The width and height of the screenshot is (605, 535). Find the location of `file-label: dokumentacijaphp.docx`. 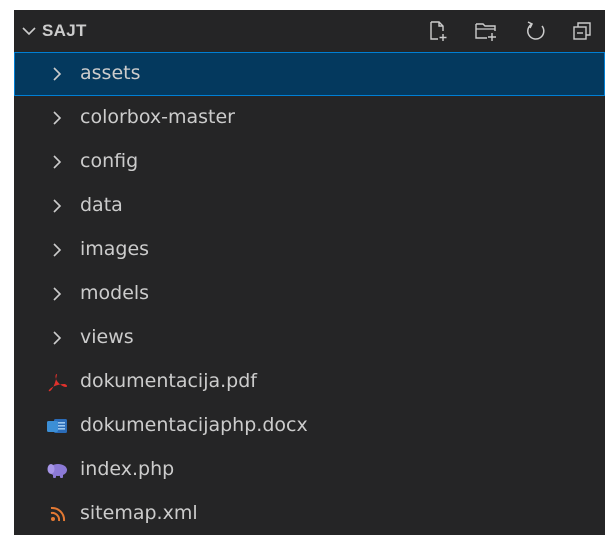

file-label: dokumentacijaphp.docx is located at coordinates (194, 425).